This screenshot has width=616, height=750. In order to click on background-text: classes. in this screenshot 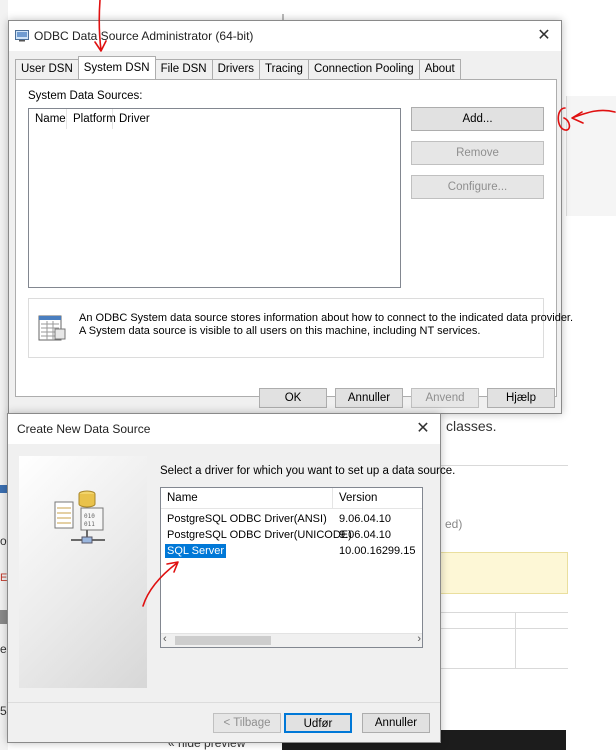, I will do `click(471, 426)`.